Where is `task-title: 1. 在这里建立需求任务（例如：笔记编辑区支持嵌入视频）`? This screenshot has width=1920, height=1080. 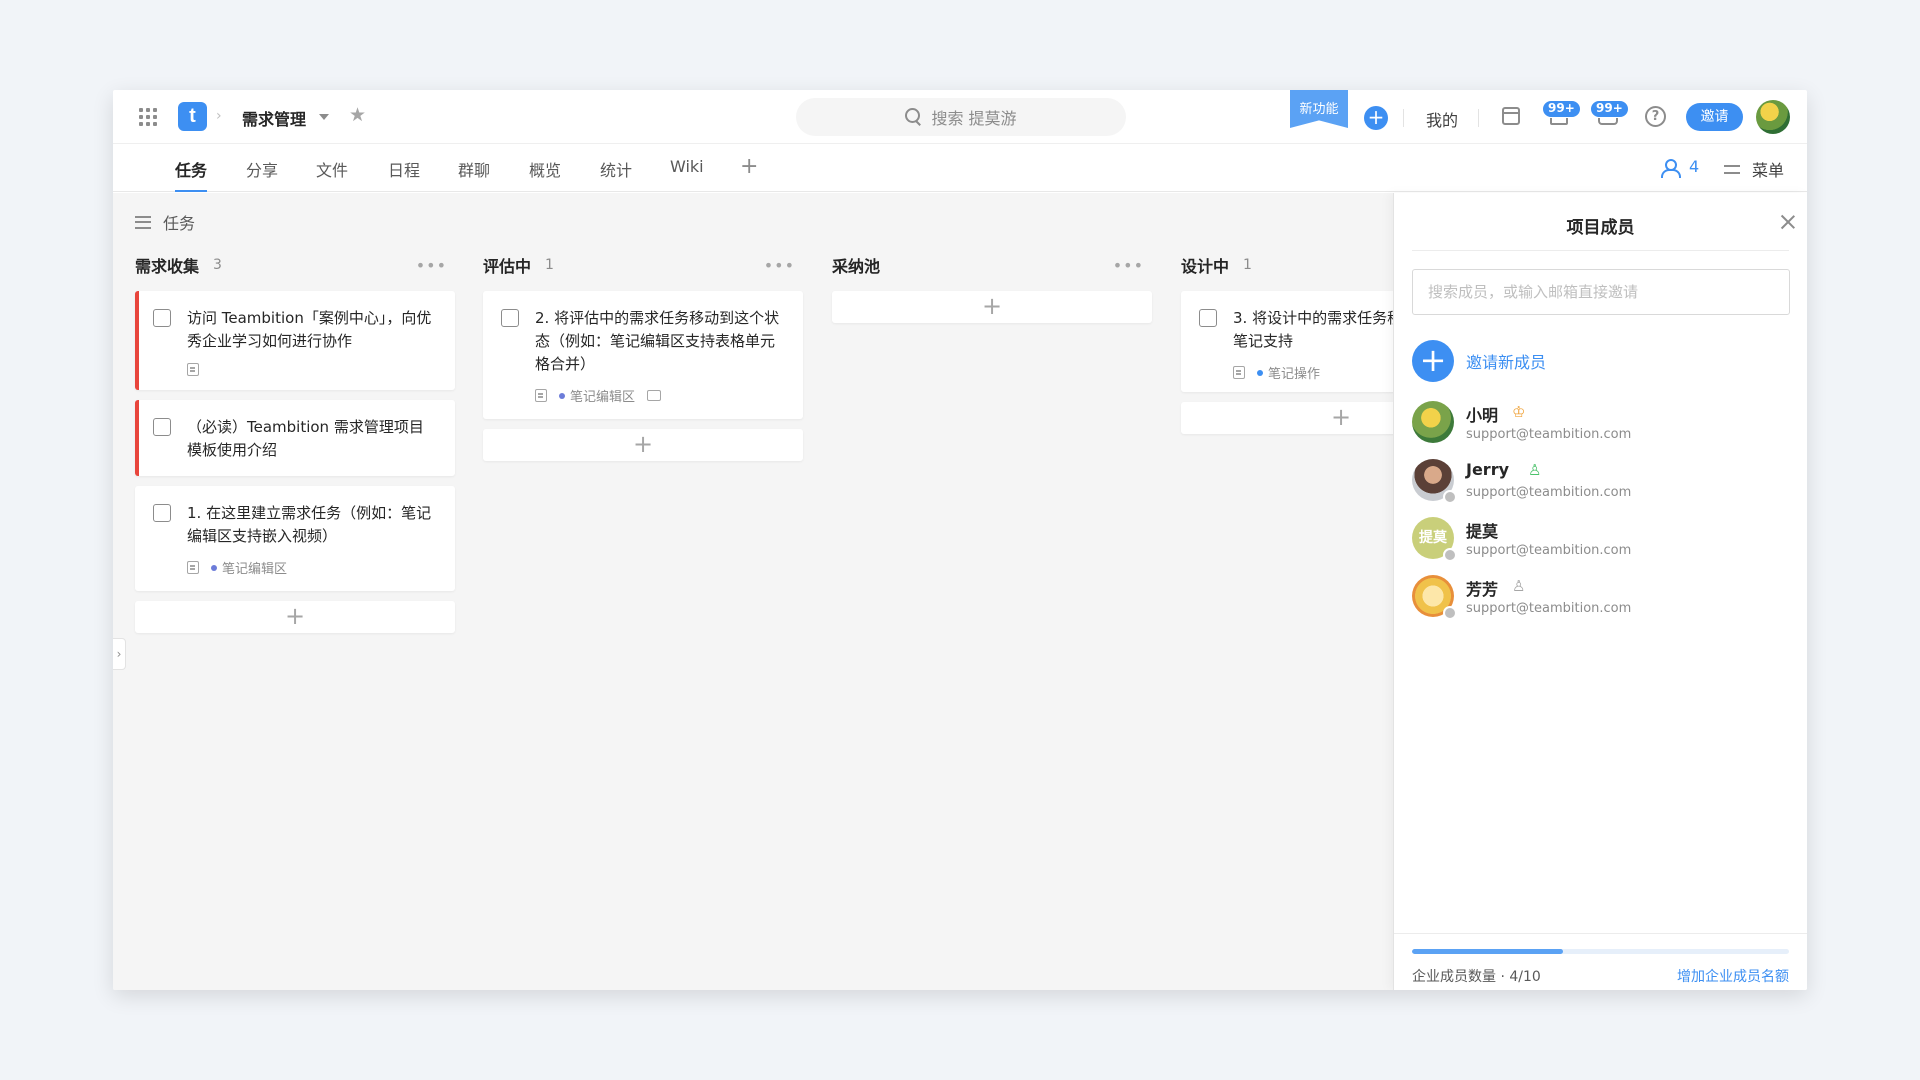
task-title: 1. 在这里建立需求任务（例如：笔记编辑区支持嵌入视频） is located at coordinates (309, 524).